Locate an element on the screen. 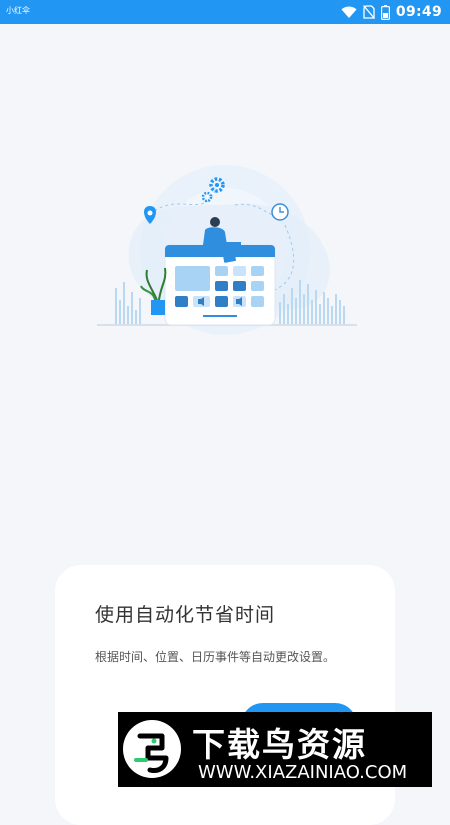 This screenshot has height=825, width=450. watermark-banner: 下载鸟资源 WWW.XIAZAINIAO.COM is located at coordinates (275, 749).